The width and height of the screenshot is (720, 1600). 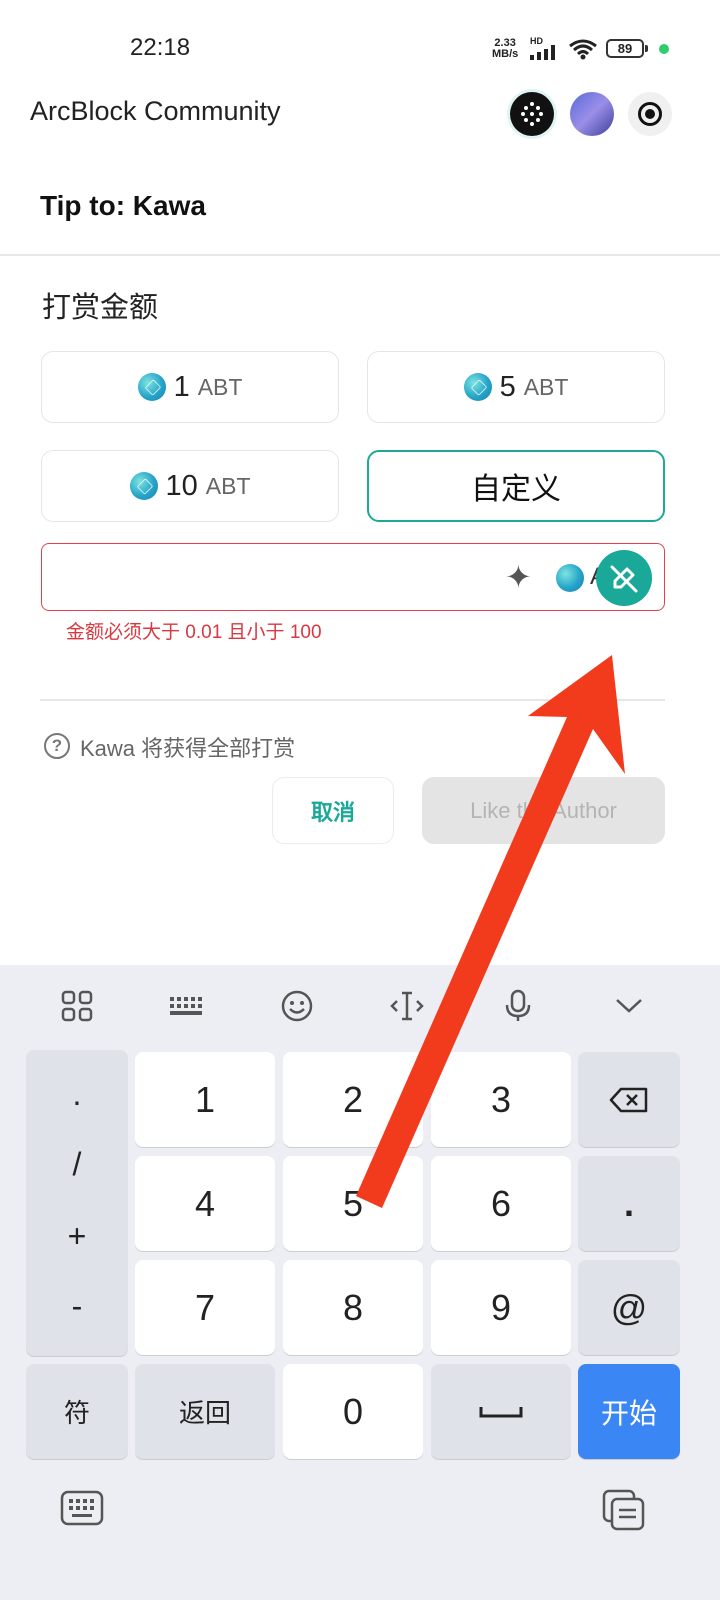 What do you see at coordinates (205, 1203) in the screenshot?
I see `key-4: 4` at bounding box center [205, 1203].